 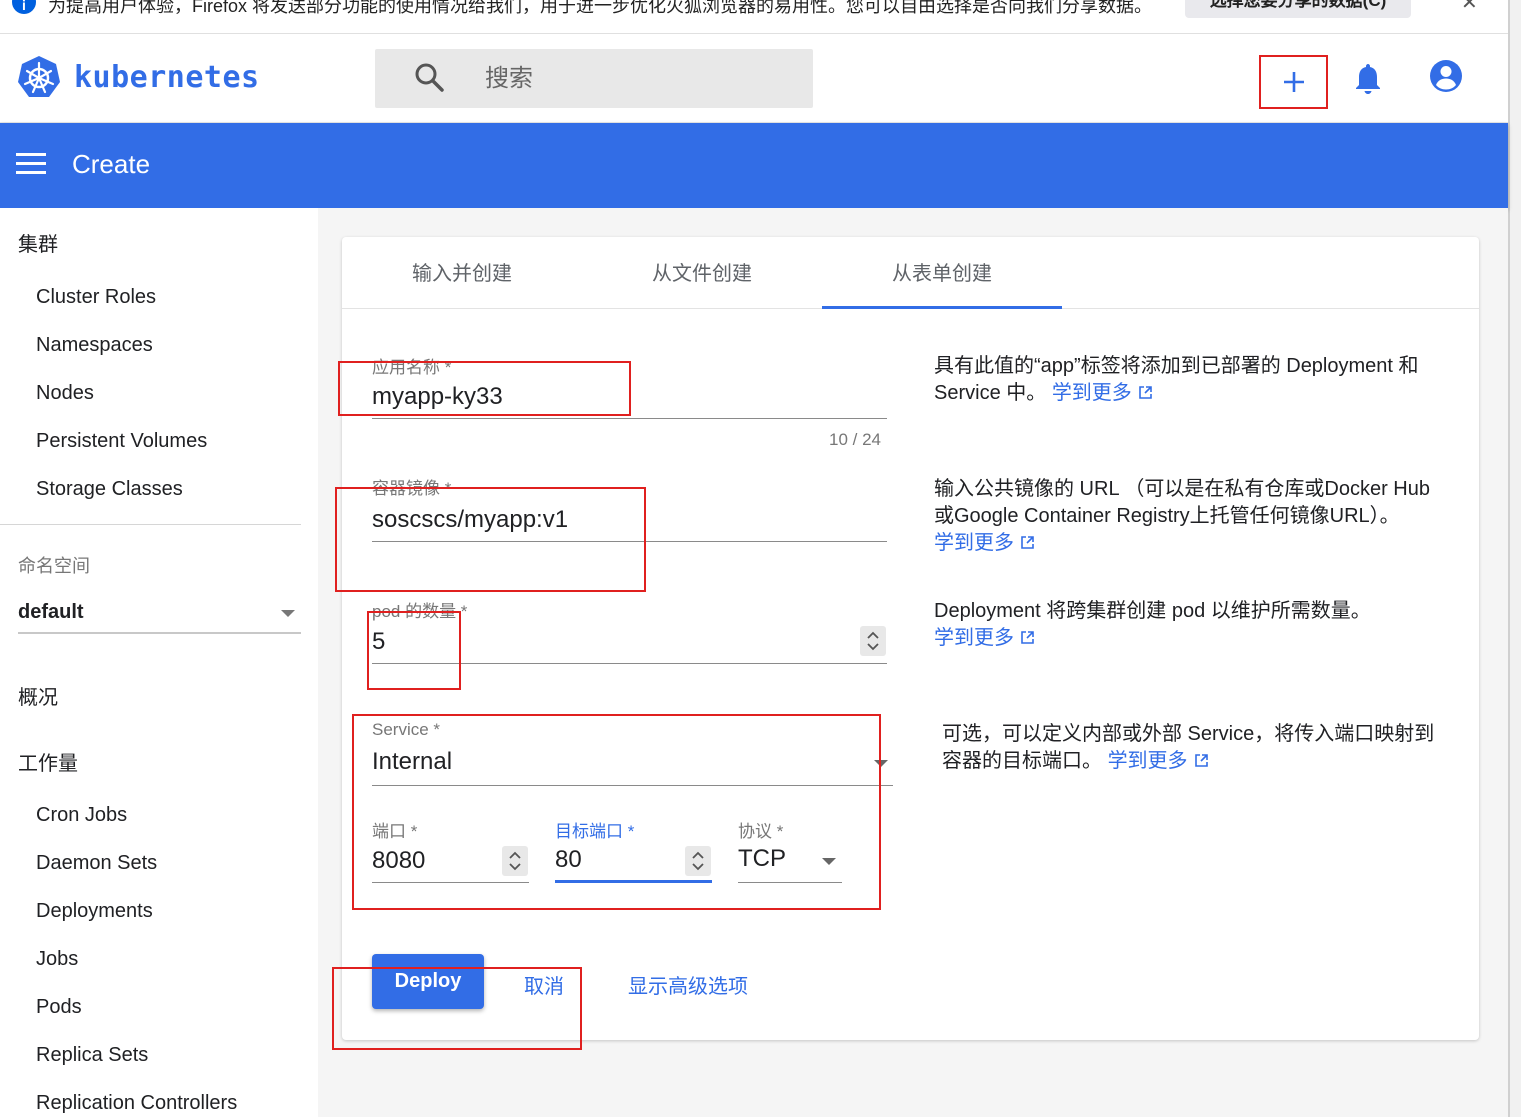 I want to click on plus-icon, so click(x=1293, y=82).